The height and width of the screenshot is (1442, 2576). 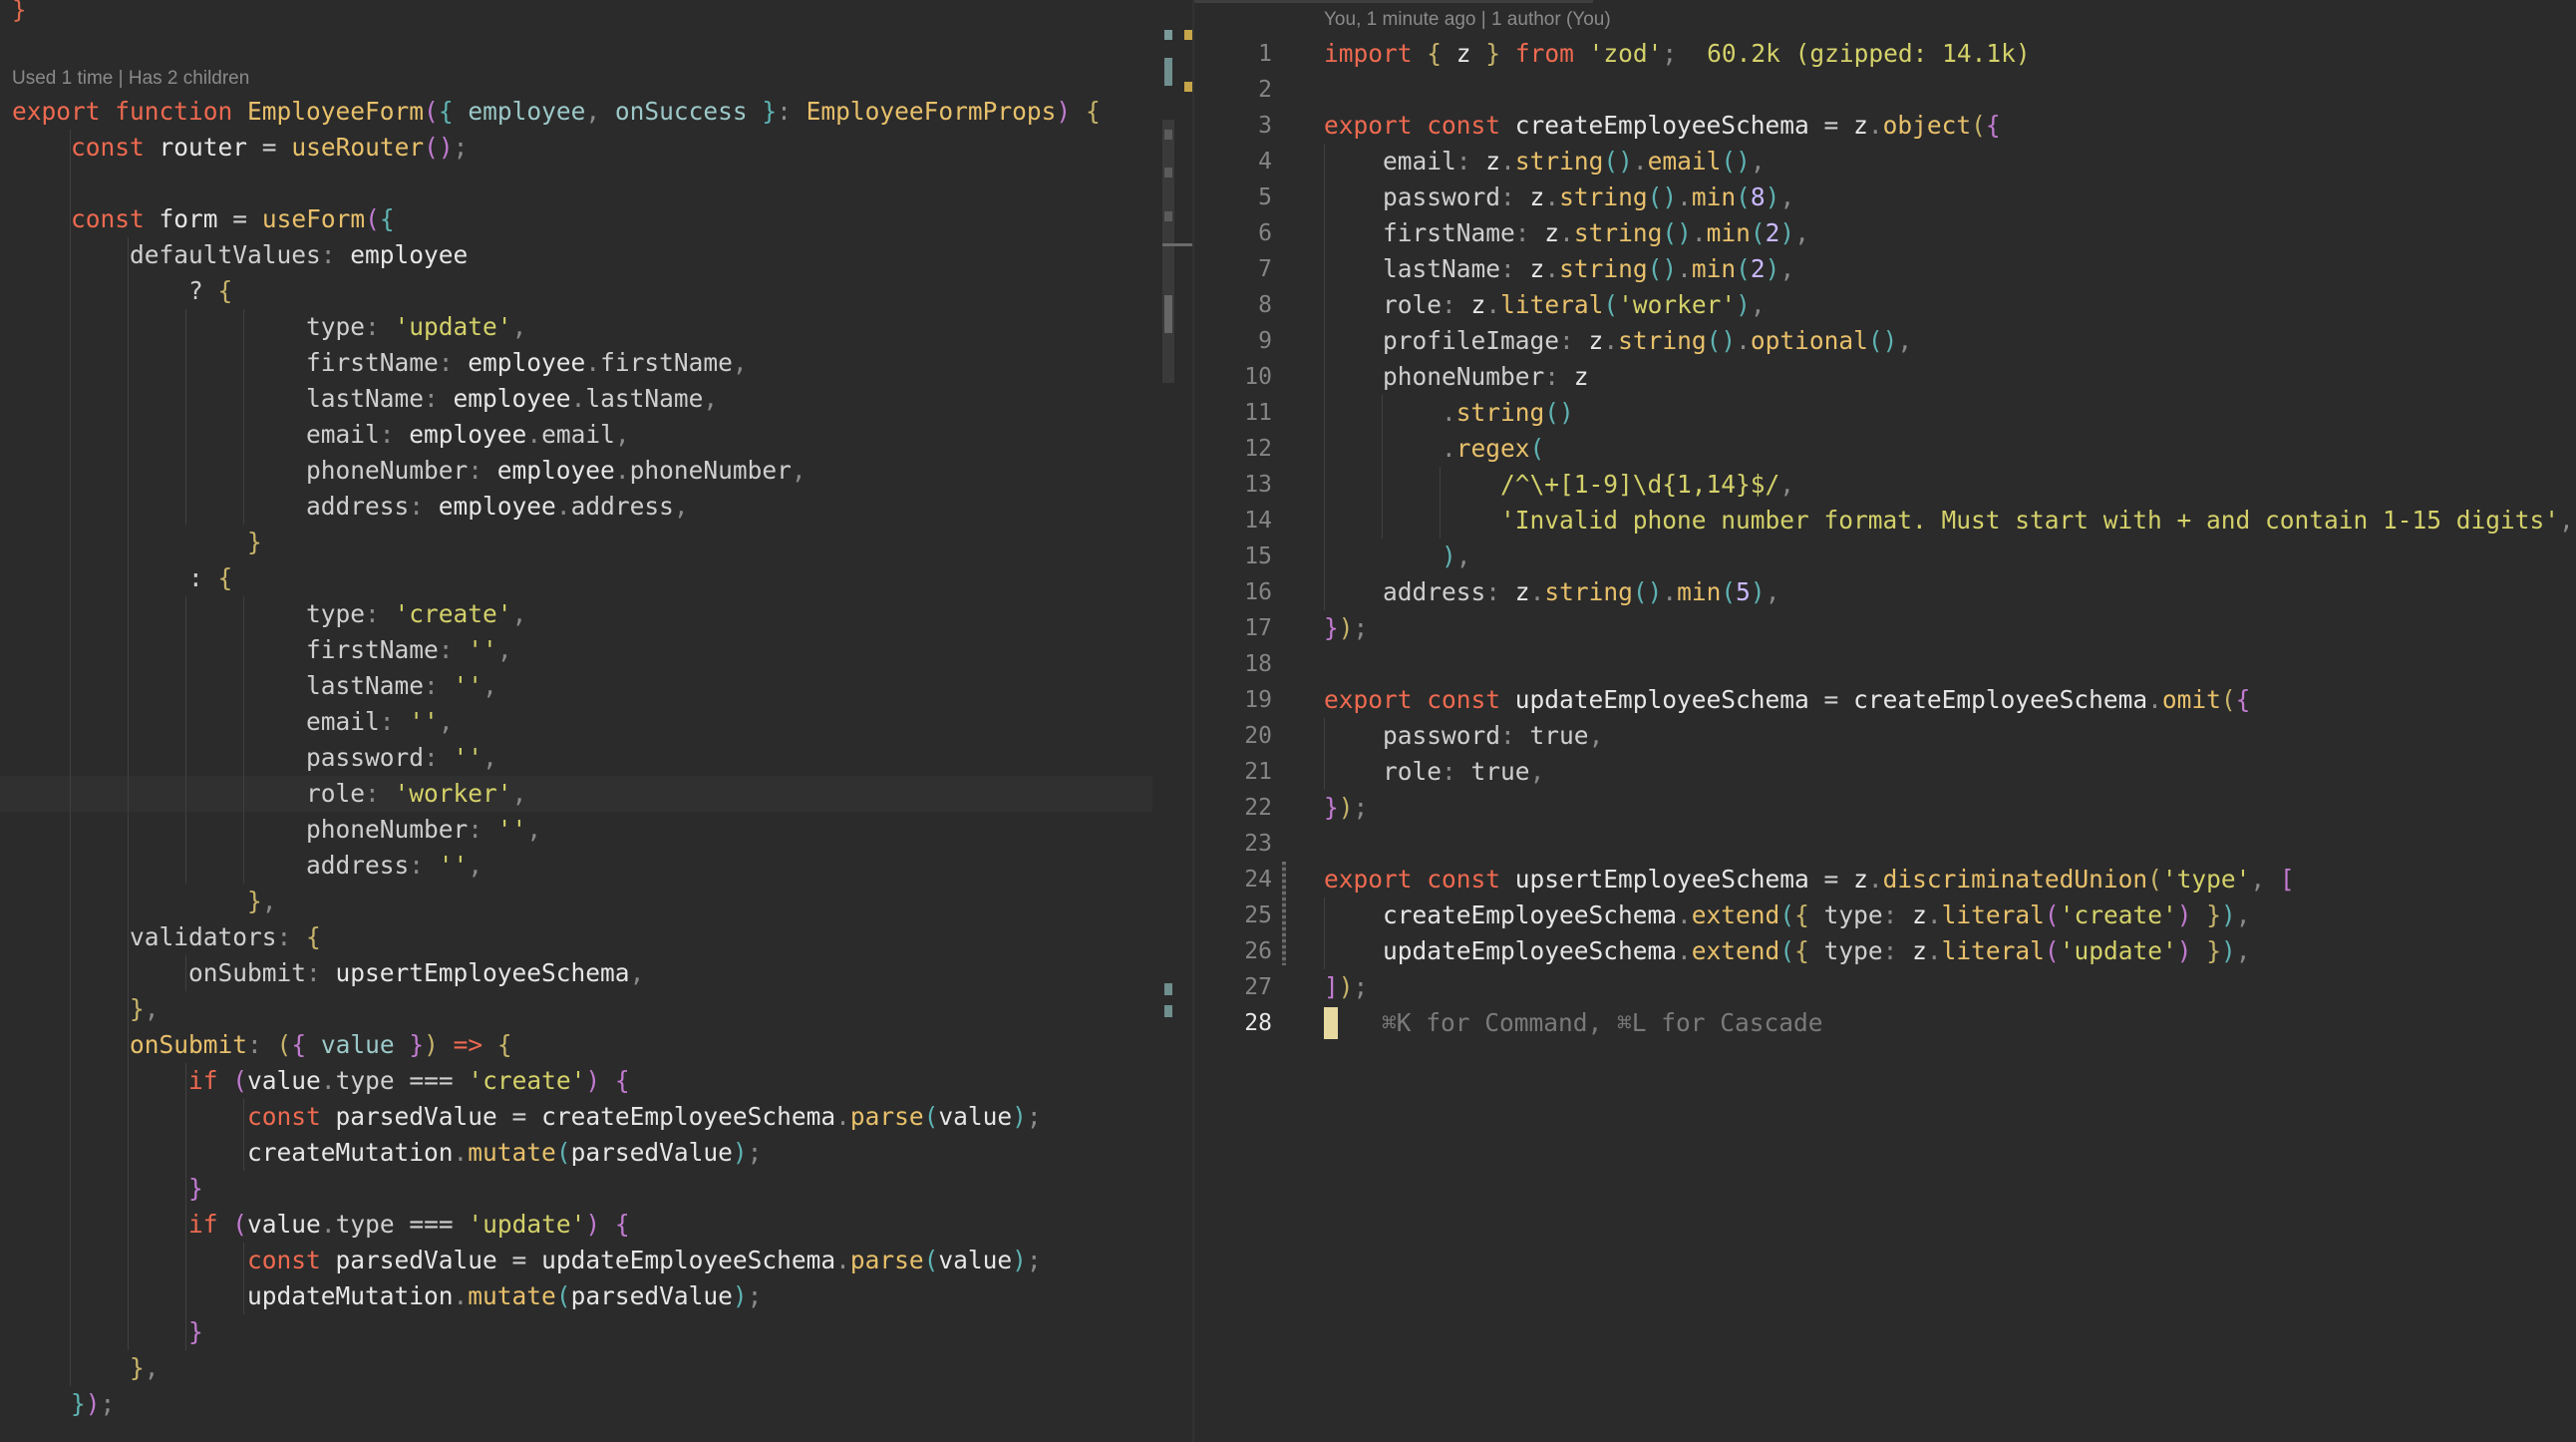 What do you see at coordinates (576, 507) in the screenshot?
I see `code-line: address: employee.address,` at bounding box center [576, 507].